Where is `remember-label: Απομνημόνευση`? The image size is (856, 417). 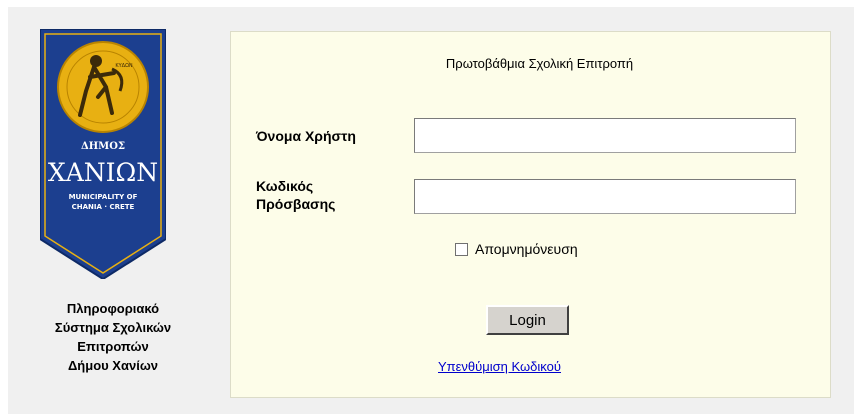 remember-label: Απομνημόνευση is located at coordinates (526, 249).